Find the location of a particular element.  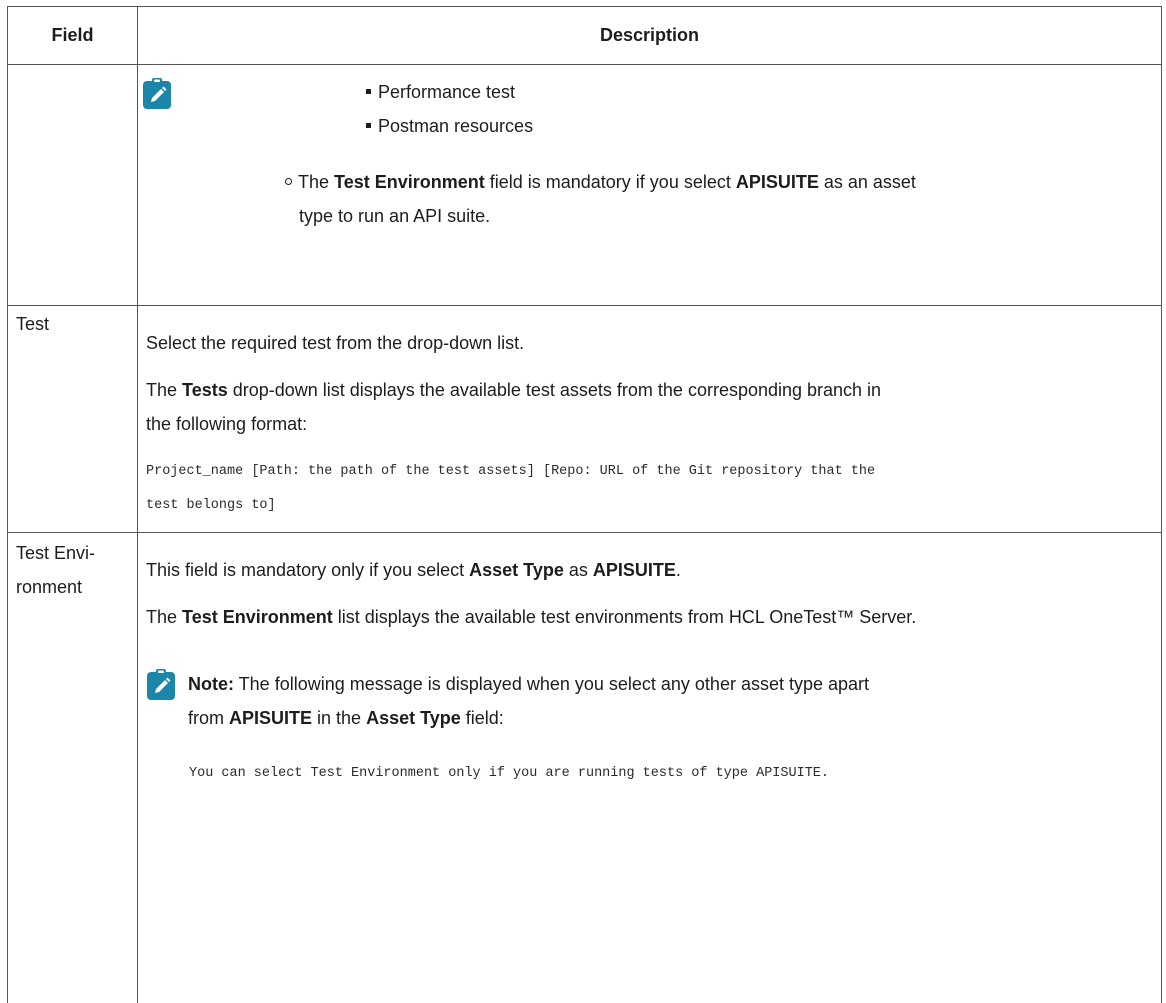

field-cell-test: Test is located at coordinates (72, 419).